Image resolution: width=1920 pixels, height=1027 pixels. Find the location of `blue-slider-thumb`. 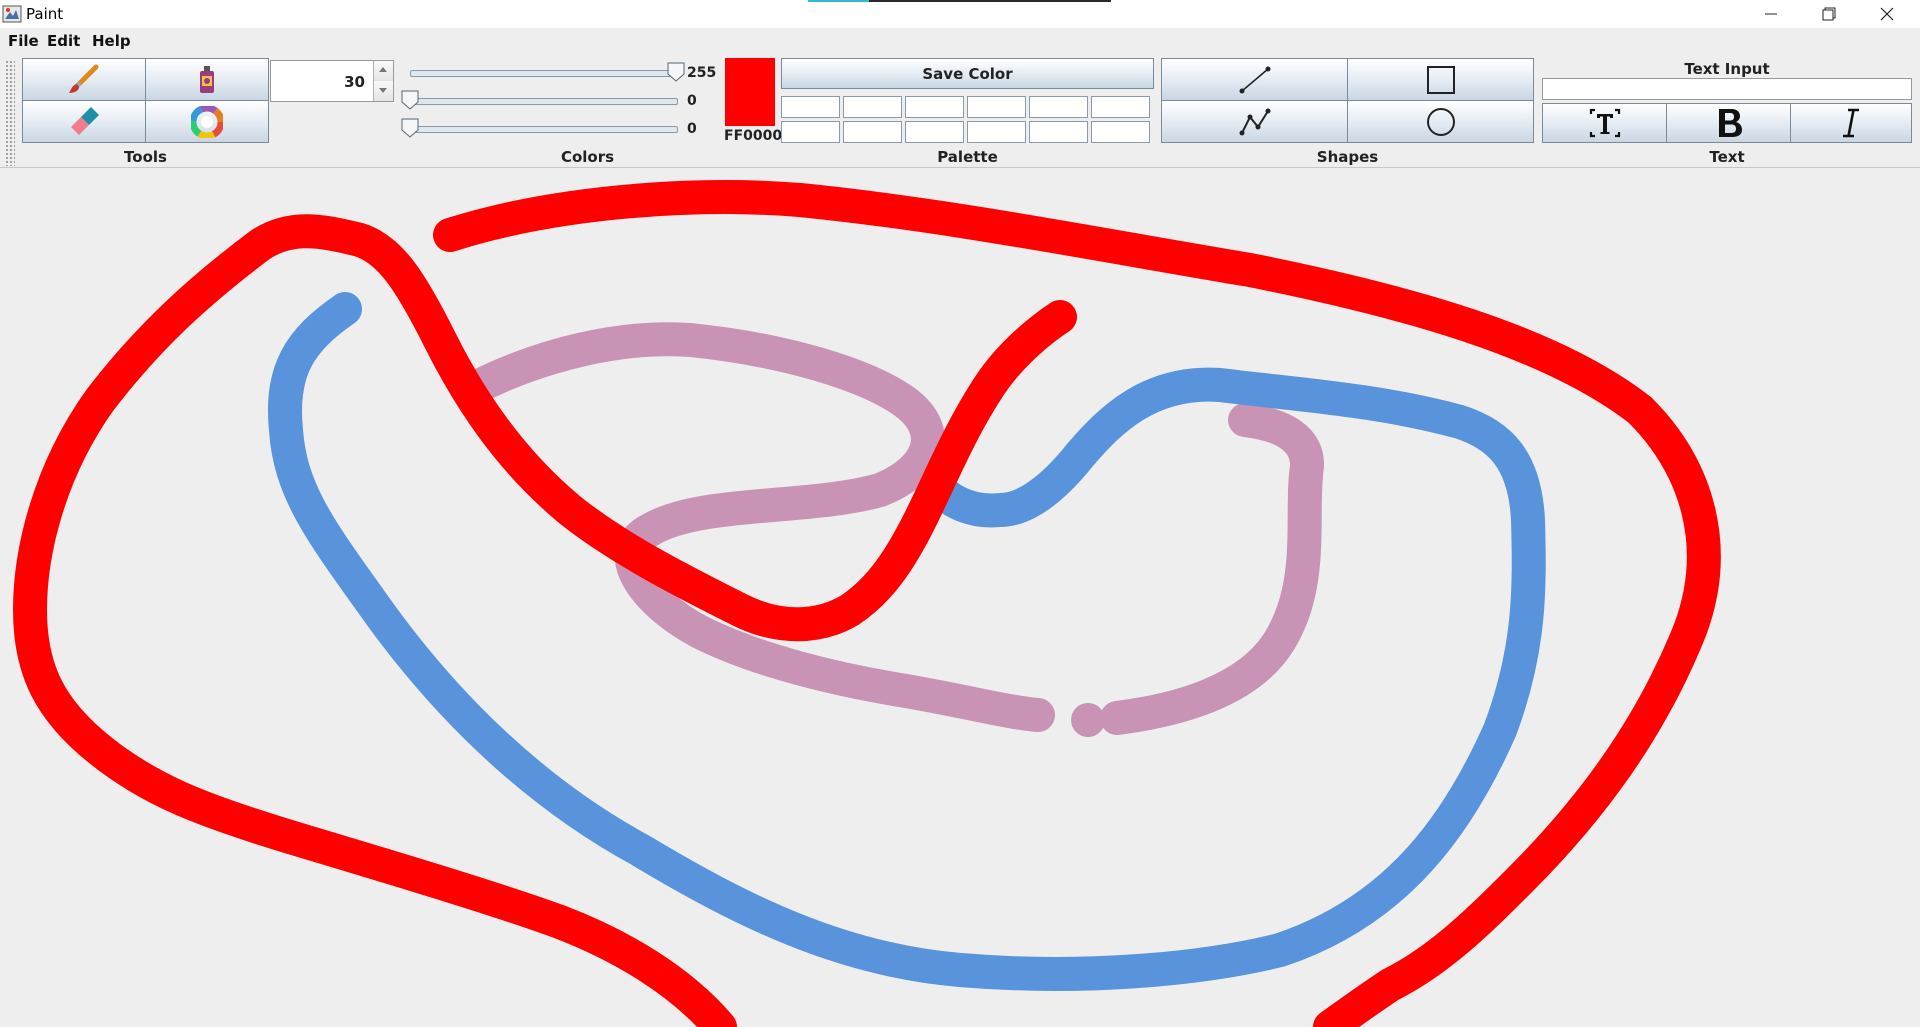

blue-slider-thumb is located at coordinates (410, 128).